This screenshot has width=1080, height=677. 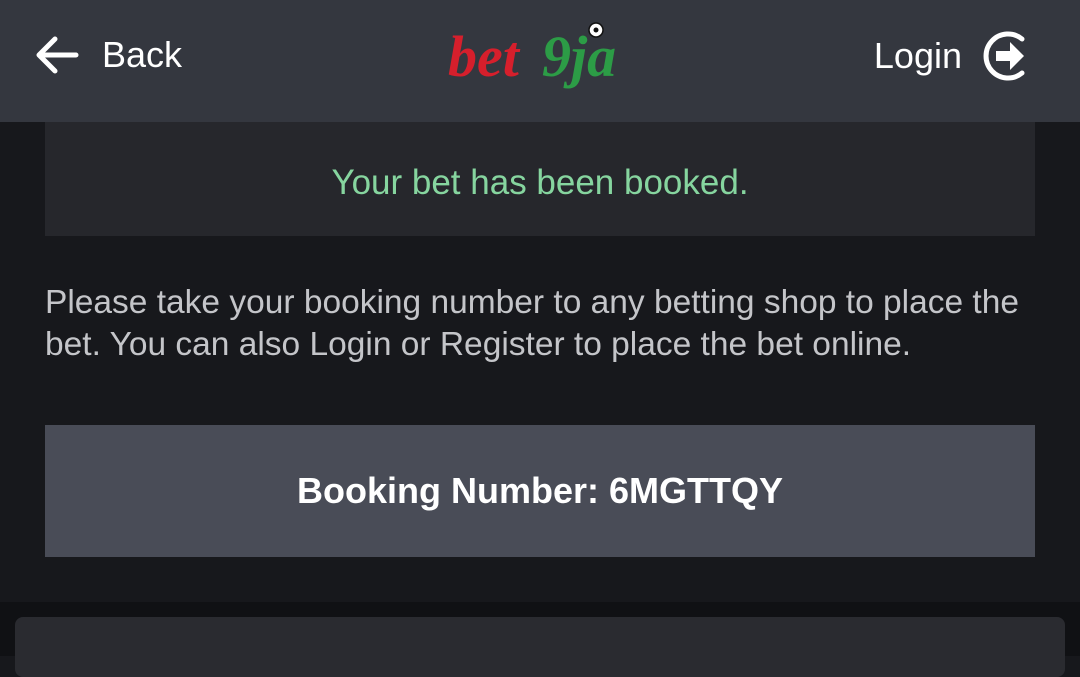 I want to click on login-label: Login, so click(x=917, y=55).